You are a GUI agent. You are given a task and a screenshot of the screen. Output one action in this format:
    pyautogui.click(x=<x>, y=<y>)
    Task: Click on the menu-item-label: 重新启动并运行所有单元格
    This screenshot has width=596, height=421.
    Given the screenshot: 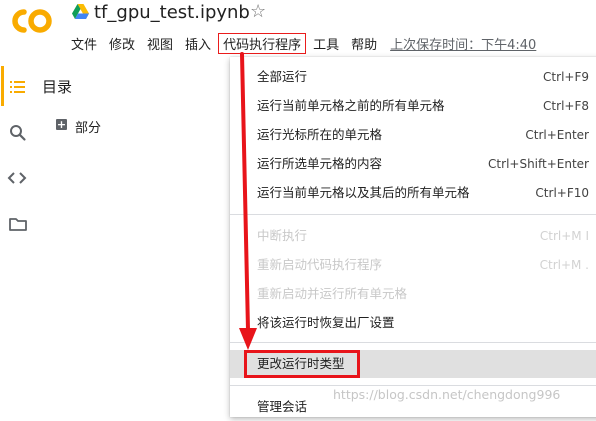 What is the action you would take?
    pyautogui.click(x=332, y=293)
    